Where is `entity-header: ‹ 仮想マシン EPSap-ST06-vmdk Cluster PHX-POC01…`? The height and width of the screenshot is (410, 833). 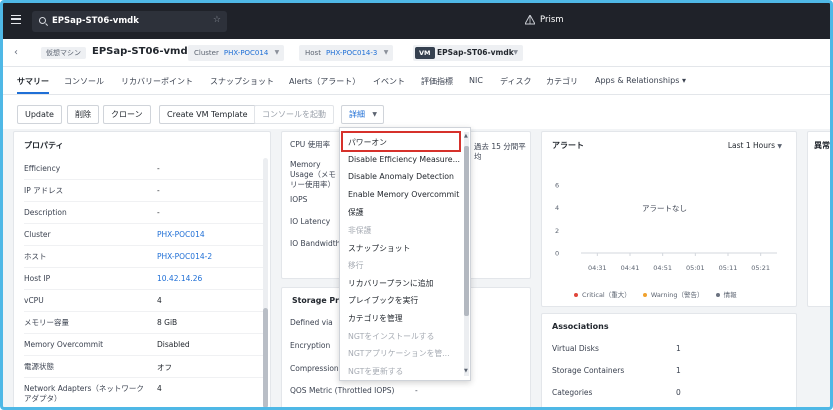
entity-header: ‹ 仮想マシン EPSap-ST06-vmdk Cluster PHX-POC01… is located at coordinates (416, 53).